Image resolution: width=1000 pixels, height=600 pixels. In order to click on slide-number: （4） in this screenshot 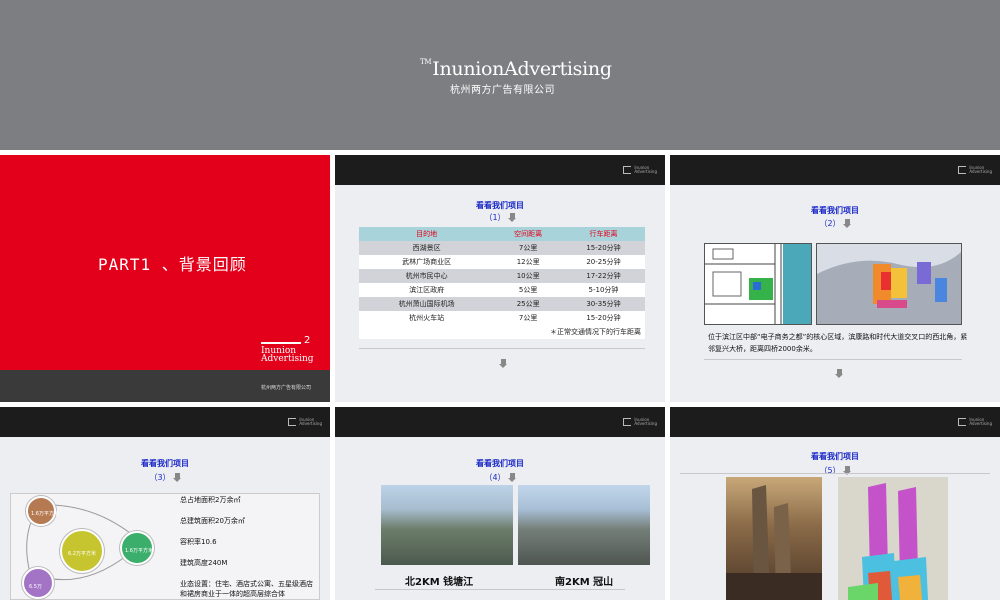, I will do `click(500, 477)`.